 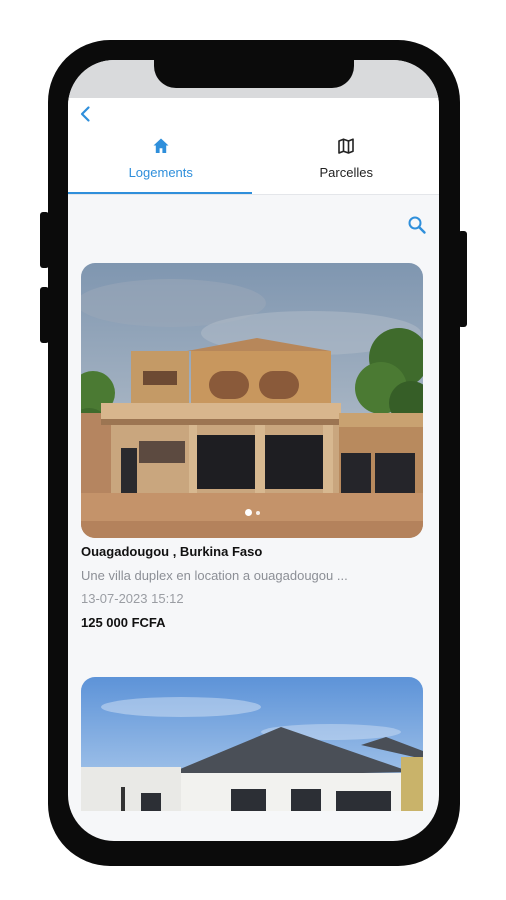 I want to click on carousel-dot, so click(x=257, y=512).